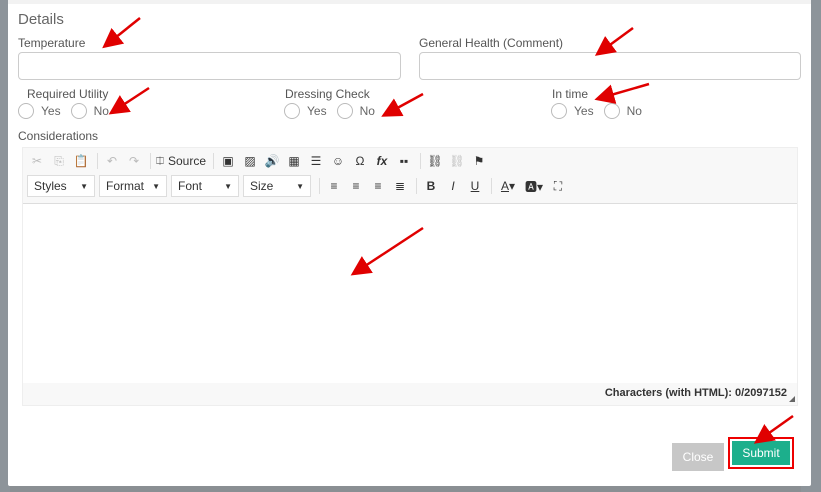  Describe the element at coordinates (50, 186) in the screenshot. I see `styles-label: Styles` at that location.